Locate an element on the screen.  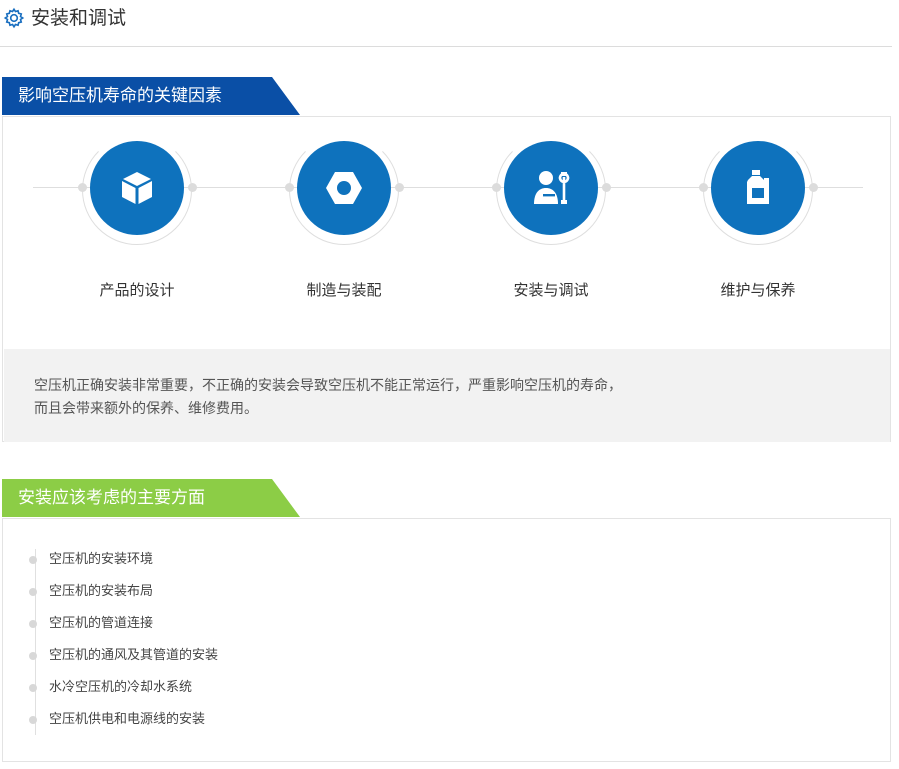
hex-nut-icon is located at coordinates (344, 188).